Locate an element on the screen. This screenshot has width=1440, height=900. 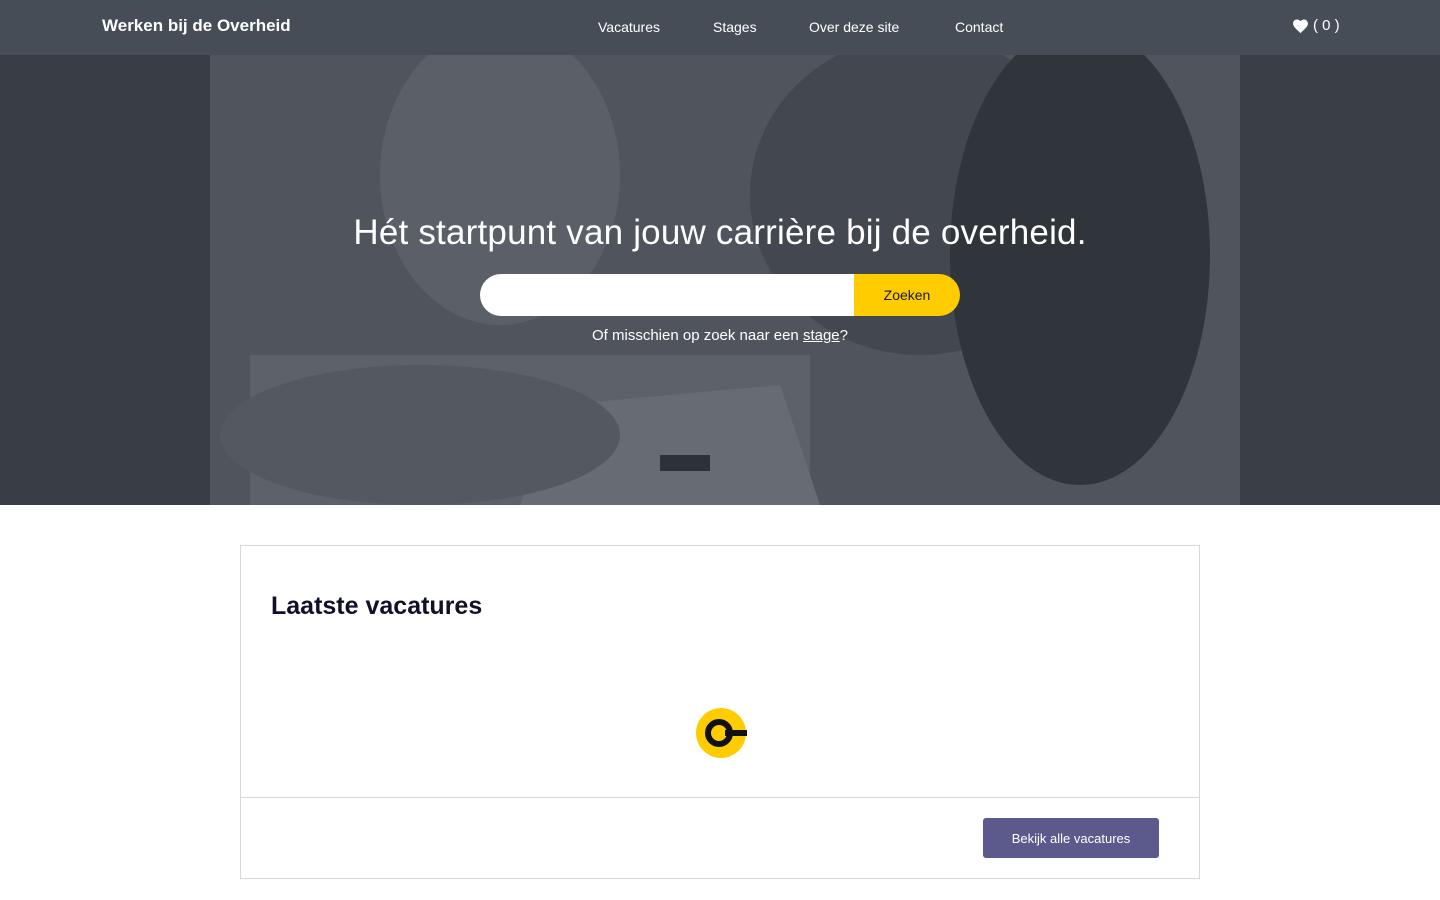
favorites-count: ( 0 ) is located at coordinates (1326, 25).